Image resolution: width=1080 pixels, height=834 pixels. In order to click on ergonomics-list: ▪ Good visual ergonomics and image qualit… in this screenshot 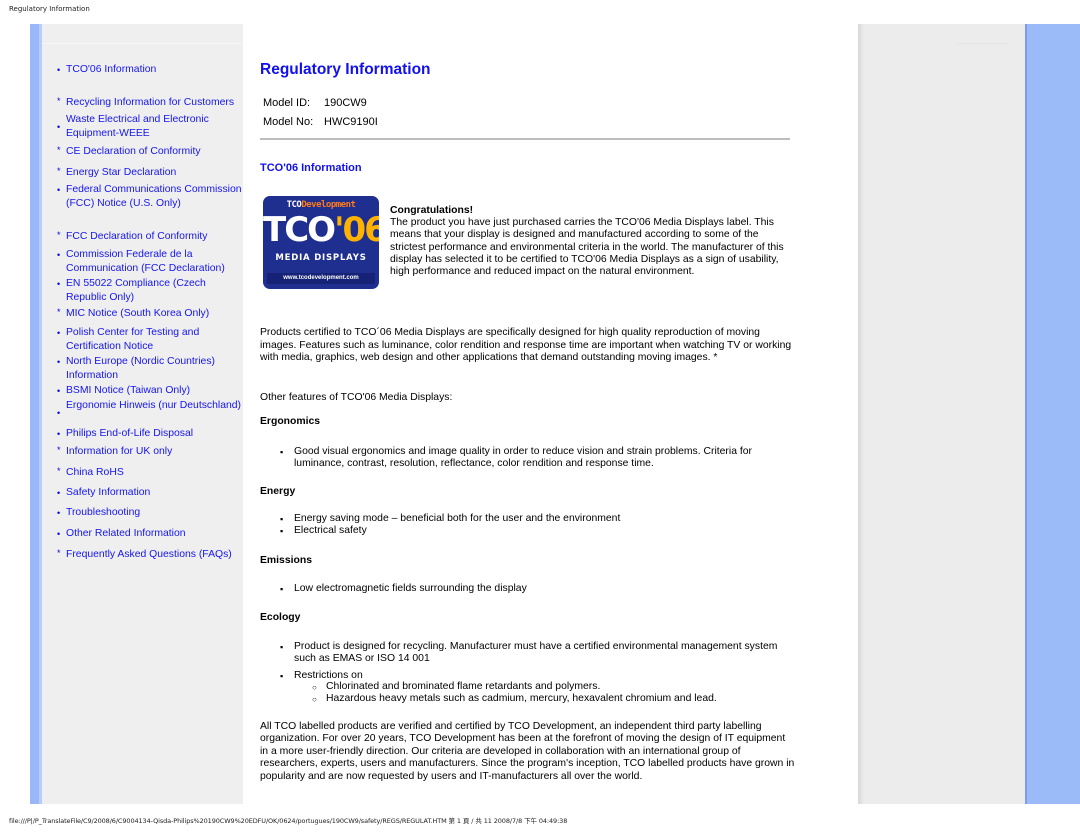, I will do `click(527, 458)`.